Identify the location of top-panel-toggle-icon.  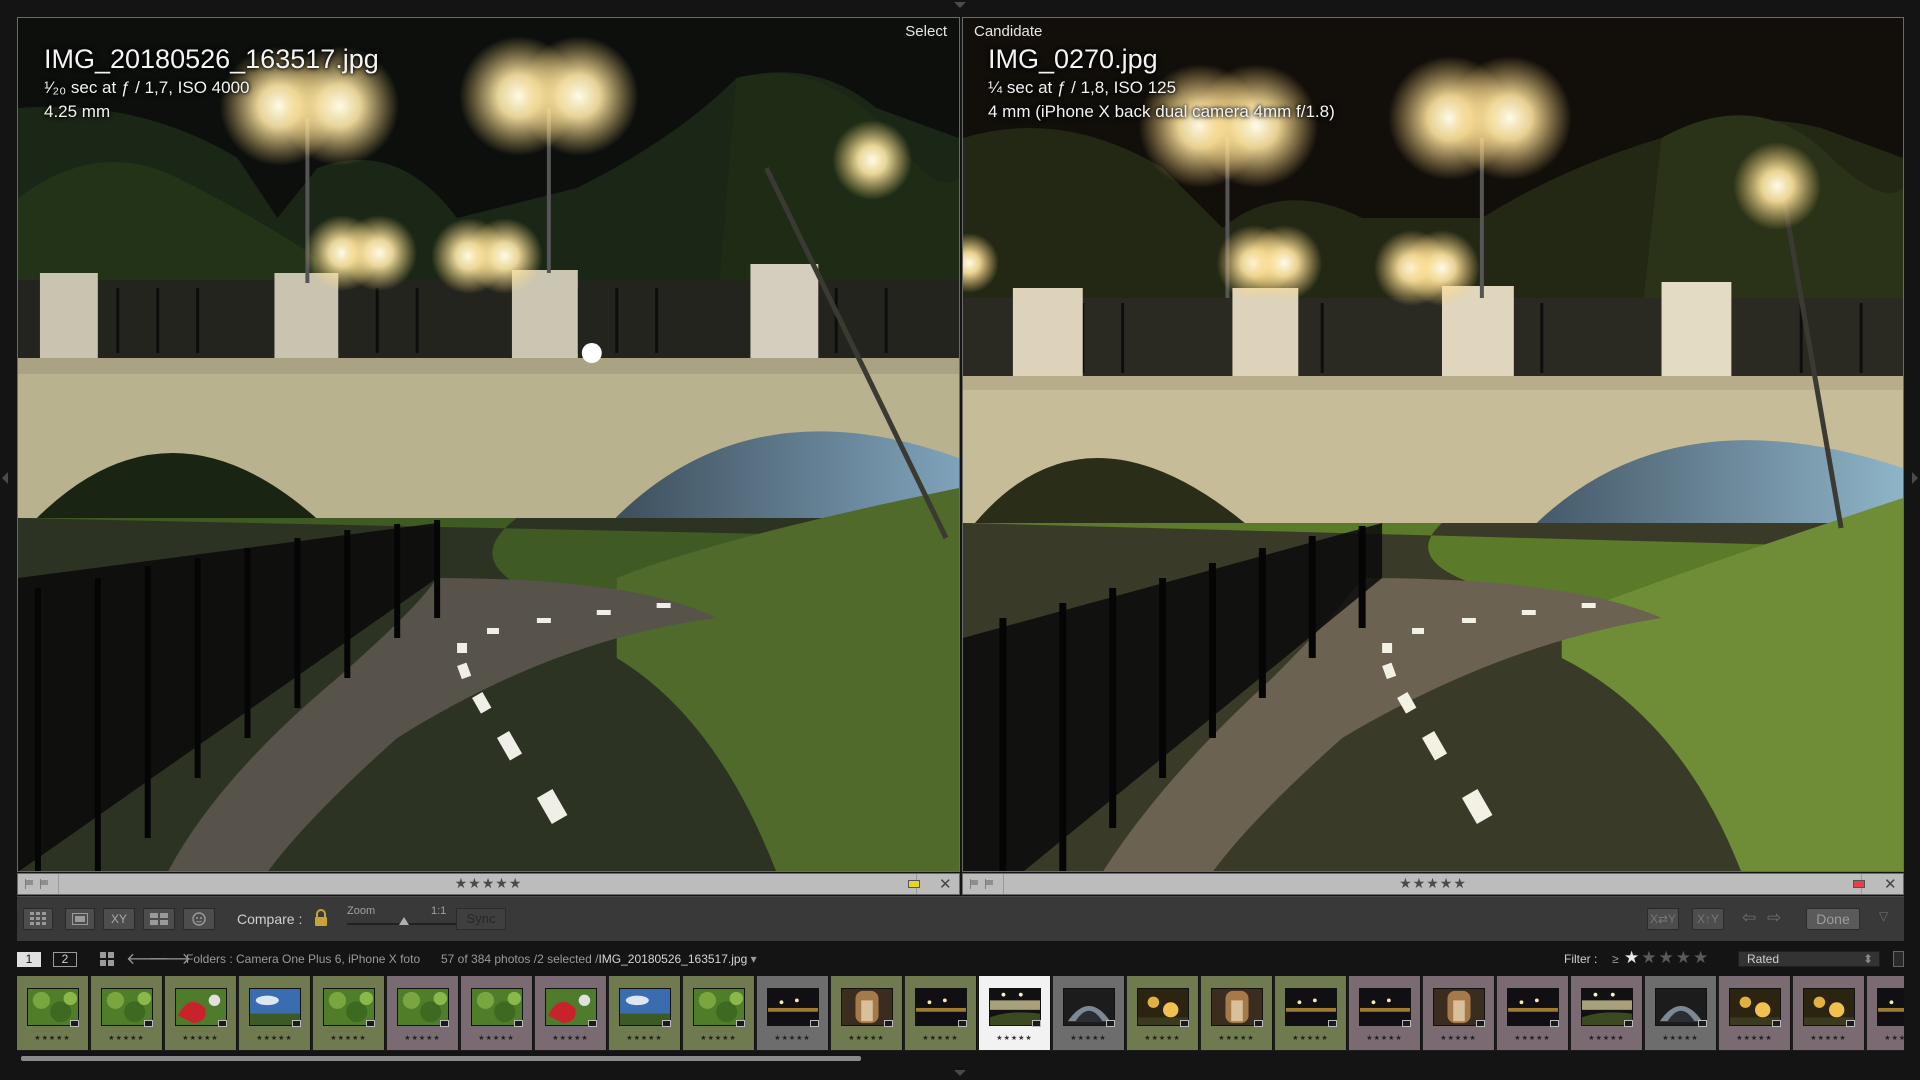
(960, 5).